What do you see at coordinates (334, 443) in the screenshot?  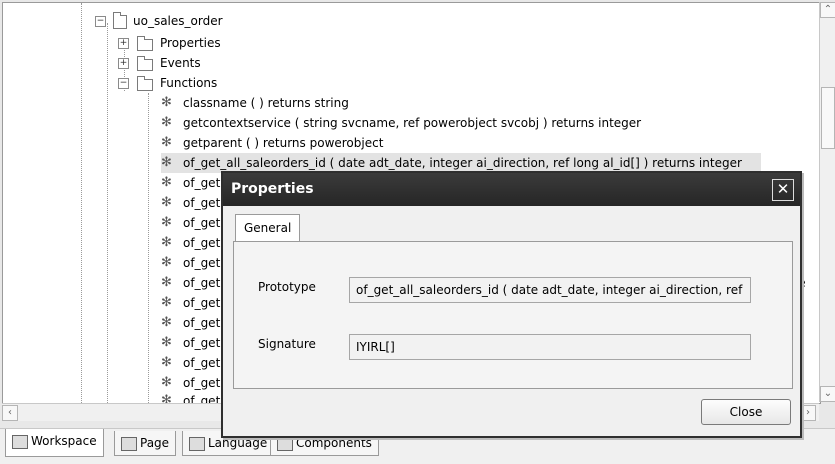 I see `tab-label: Components` at bounding box center [334, 443].